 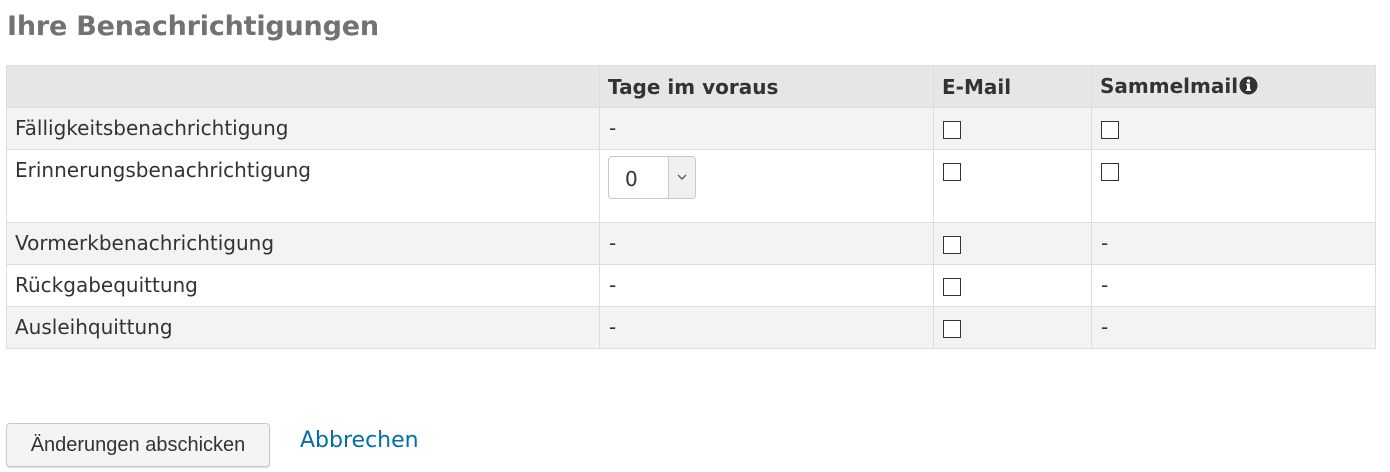 What do you see at coordinates (193, 26) in the screenshot?
I see `page-title: Ihre Benachrichtigungen` at bounding box center [193, 26].